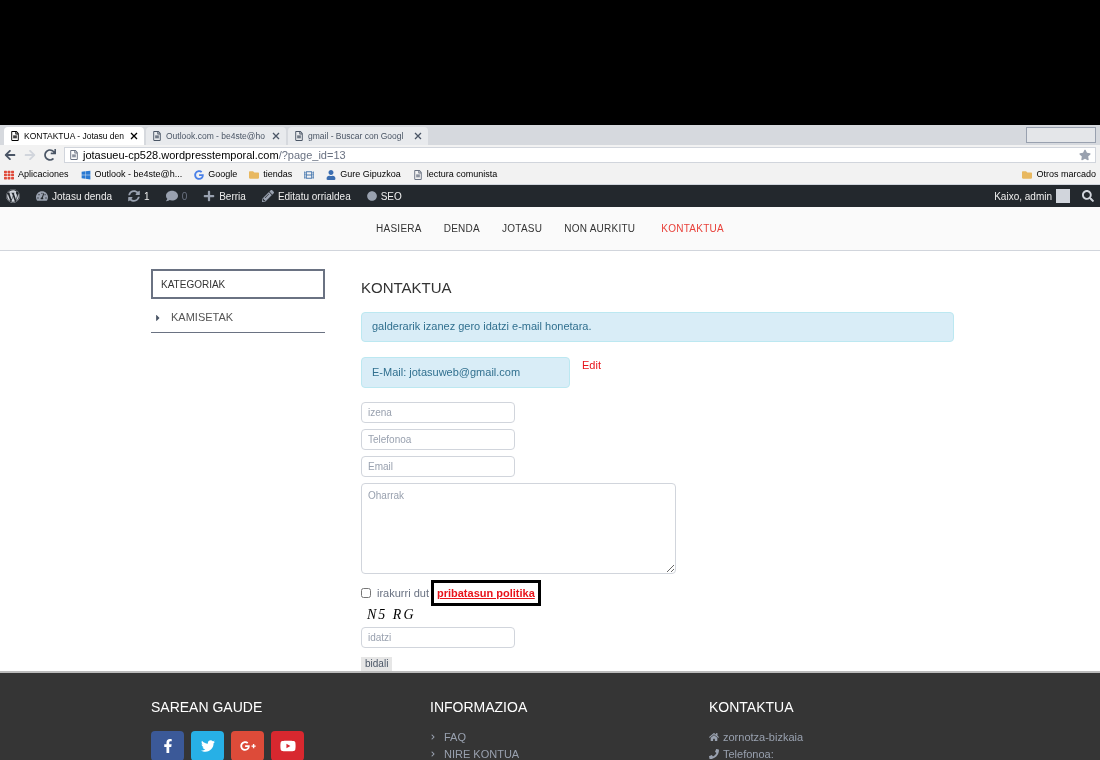 Image resolution: width=1100 pixels, height=760 pixels. Describe the element at coordinates (209, 196) in the screenshot. I see `plus-icon` at that location.